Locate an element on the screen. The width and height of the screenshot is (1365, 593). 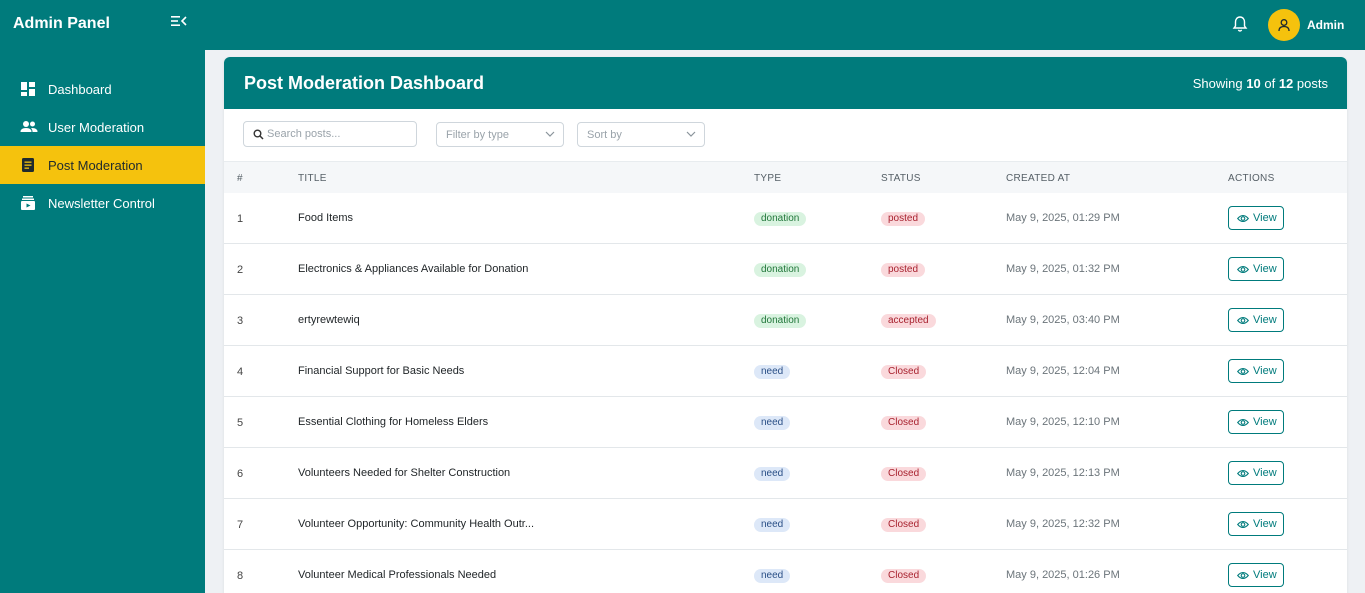
sort-select: Sort by is located at coordinates (641, 134).